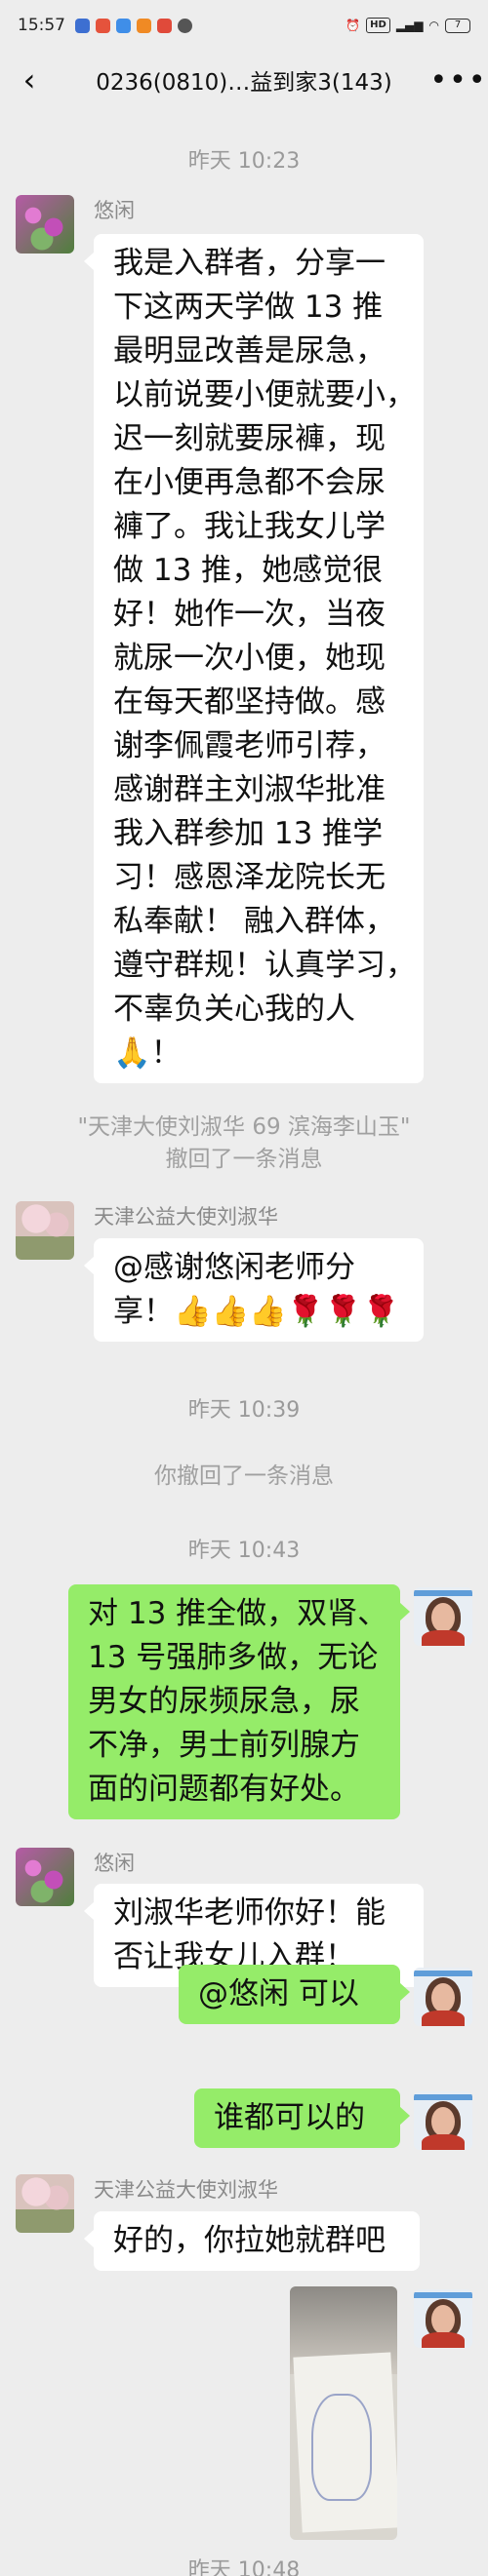 Image resolution: width=488 pixels, height=2576 pixels. What do you see at coordinates (249, 1913) in the screenshot?
I see `message-line: 刘淑华老师你好！能` at bounding box center [249, 1913].